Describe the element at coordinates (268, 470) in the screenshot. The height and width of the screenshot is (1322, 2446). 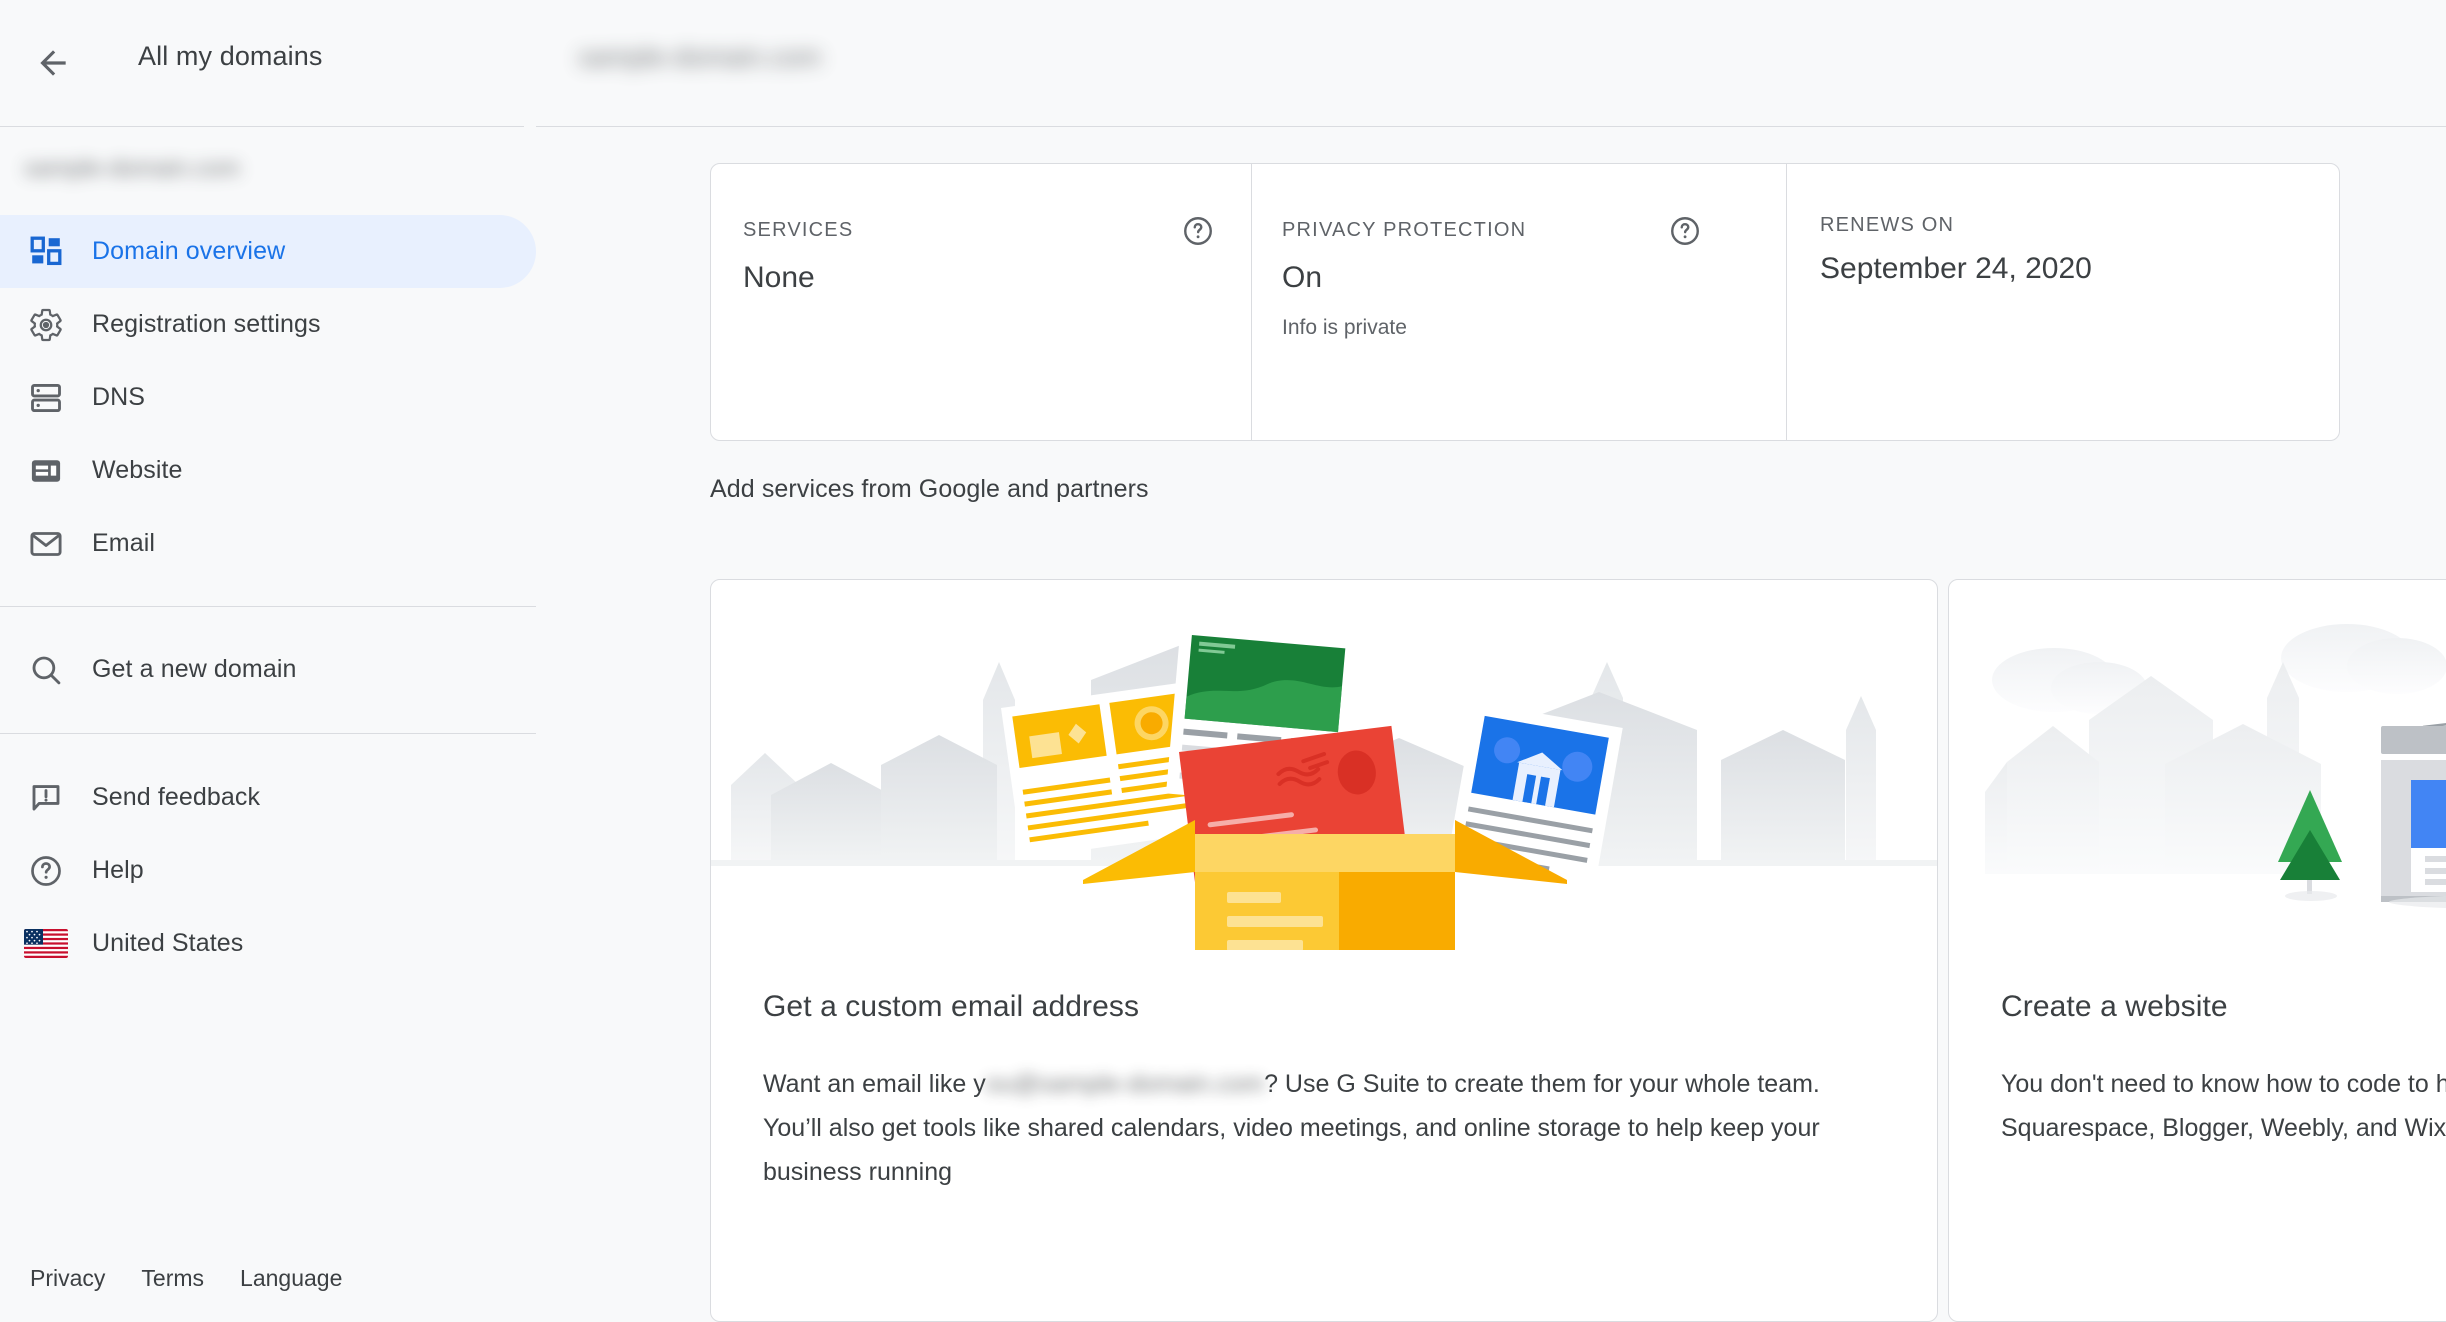
I see `sidebar-item-website: Website` at that location.